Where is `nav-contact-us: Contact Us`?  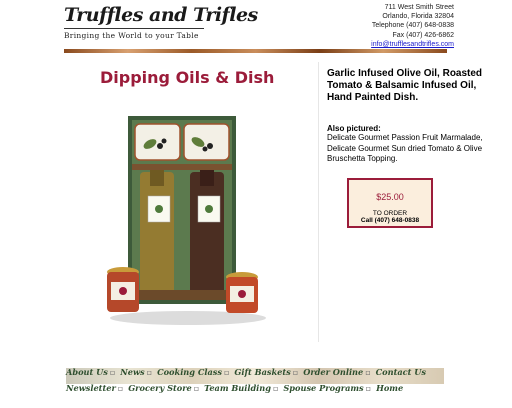 nav-contact-us: Contact Us is located at coordinates (401, 372).